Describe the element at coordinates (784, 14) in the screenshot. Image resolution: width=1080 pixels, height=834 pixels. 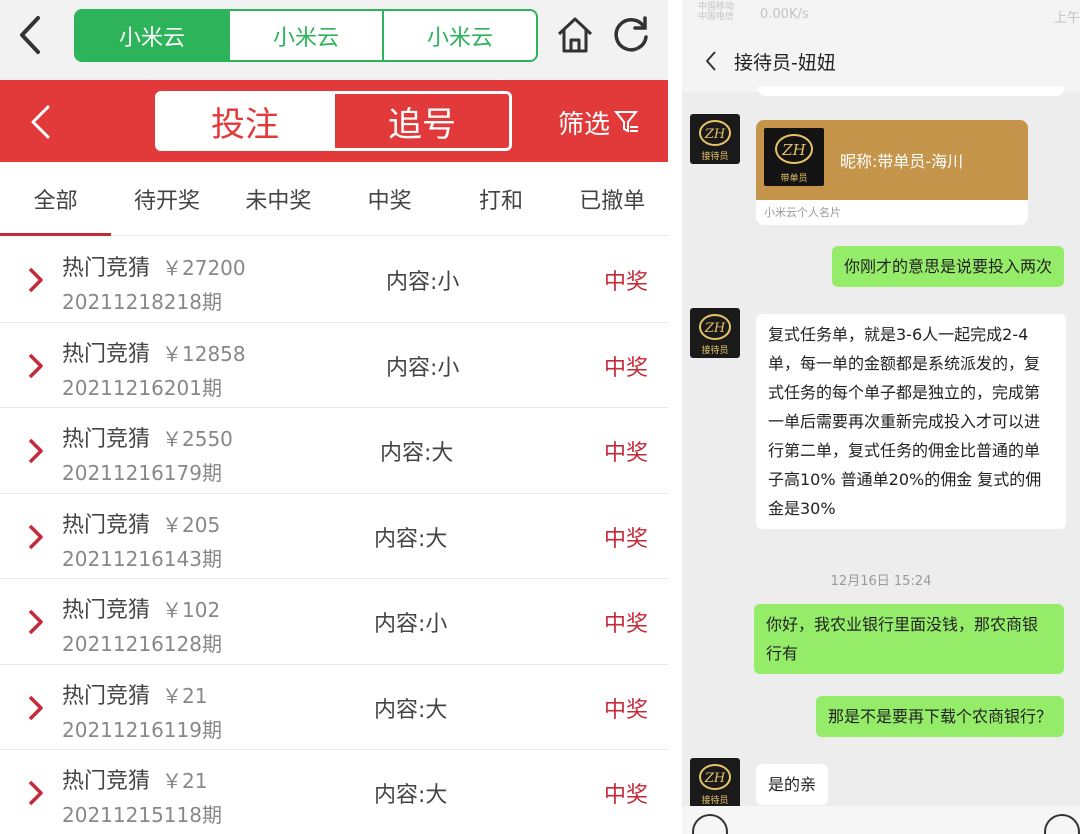
I see `net-speed: 0.00K/s` at that location.